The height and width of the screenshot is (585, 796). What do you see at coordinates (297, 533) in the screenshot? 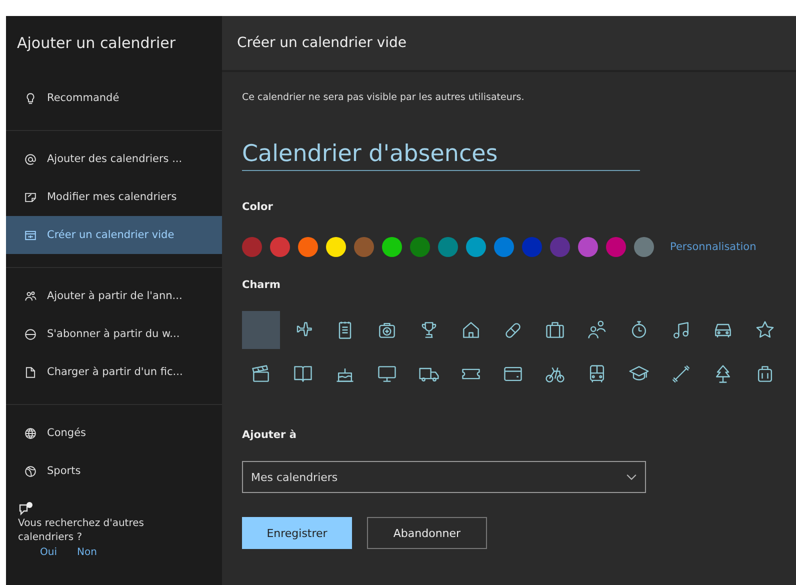
I see `save-button: Enregistrer` at bounding box center [297, 533].